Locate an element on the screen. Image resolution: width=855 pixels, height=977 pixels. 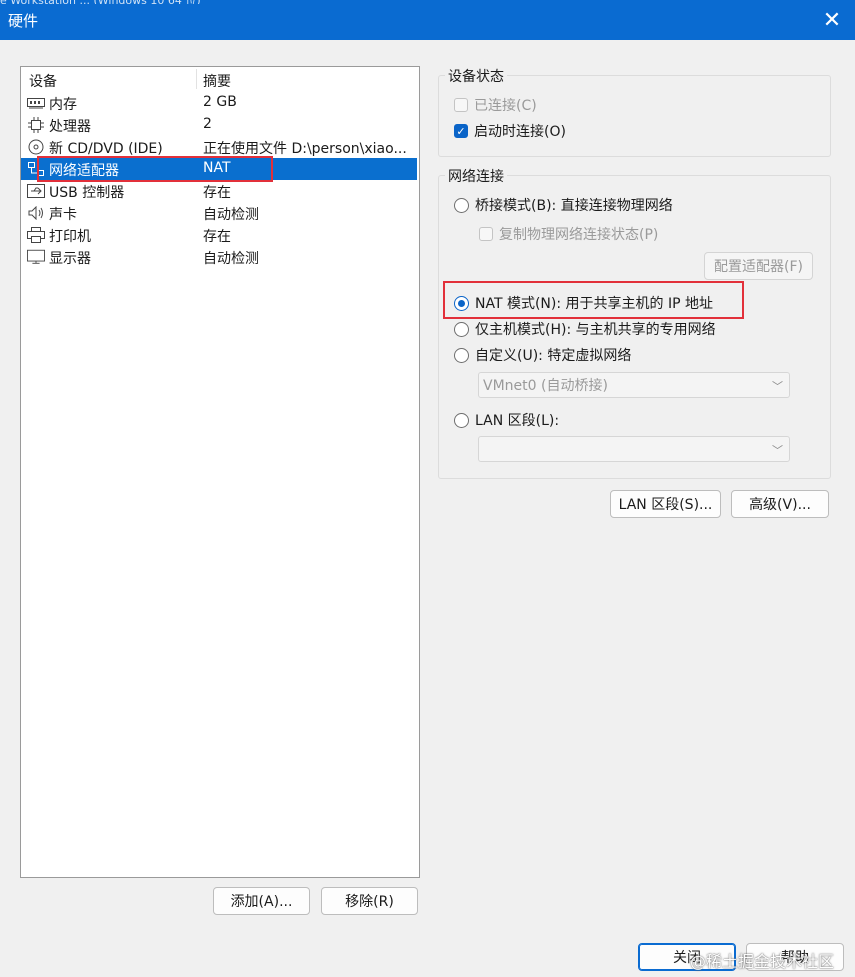
radio-circle-selected is located at coordinates (461, 303).